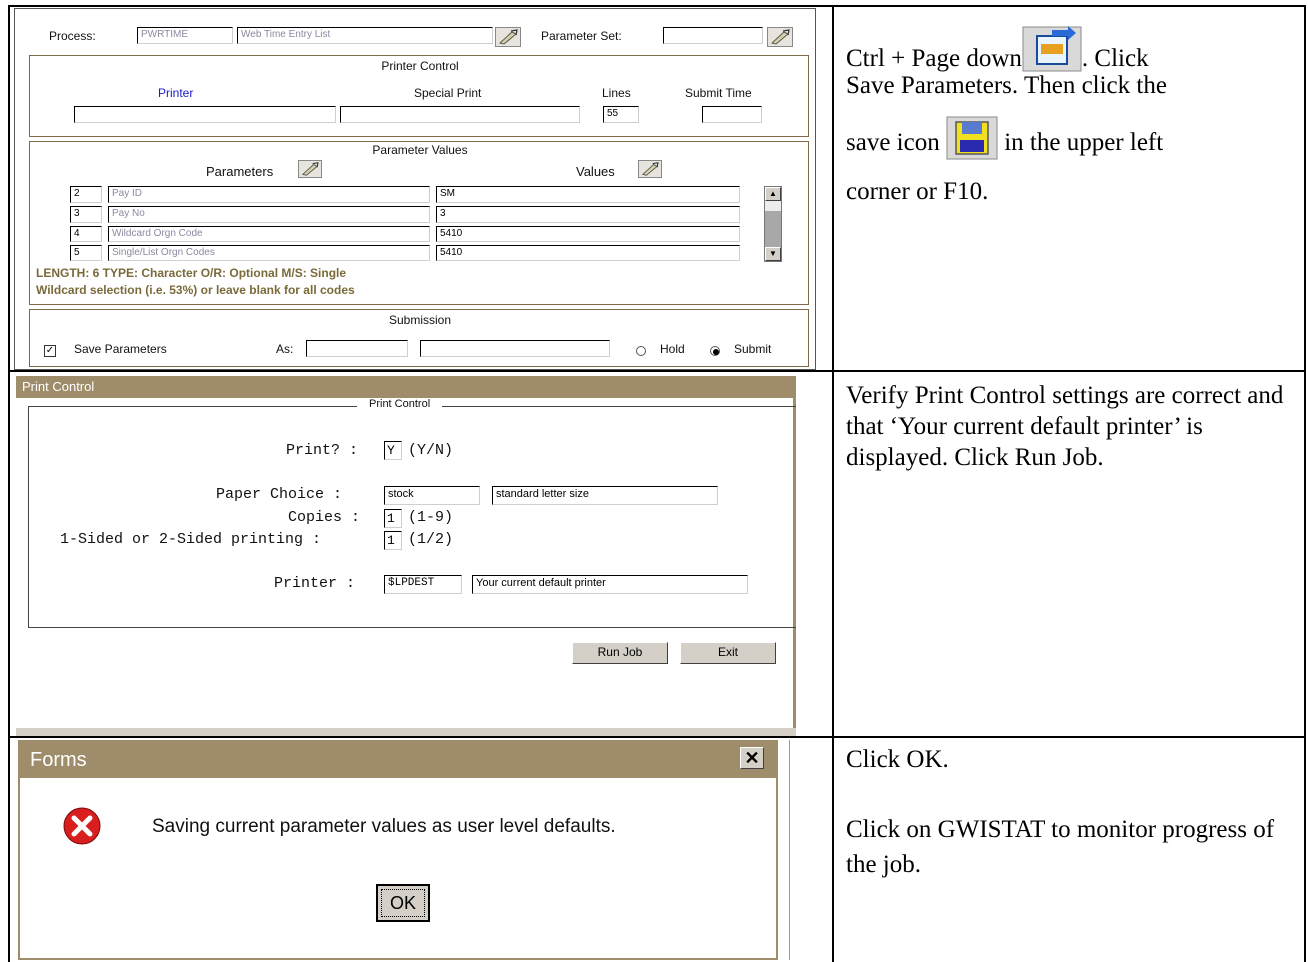 Image resolution: width=1308 pixels, height=962 pixels. I want to click on table-border-right, so click(1305, 483).